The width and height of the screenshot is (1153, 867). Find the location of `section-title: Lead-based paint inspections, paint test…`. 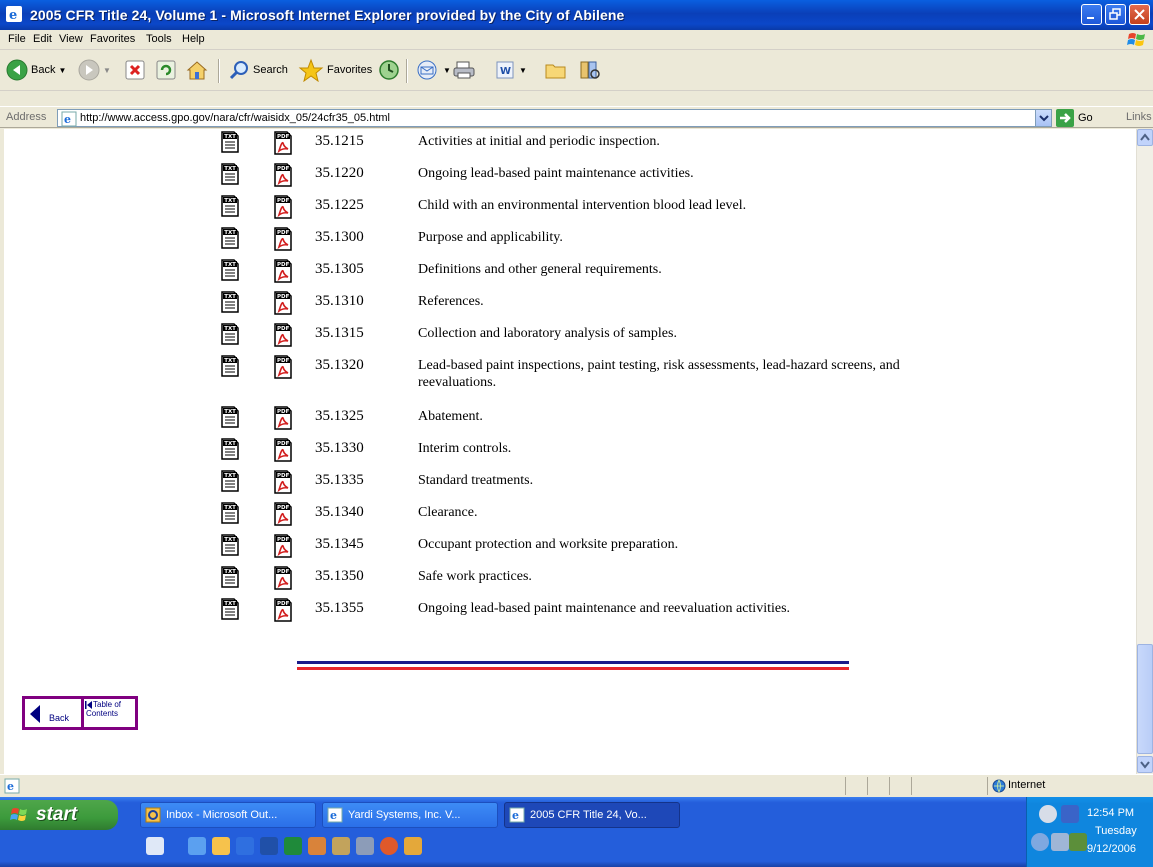

section-title: Lead-based paint inspections, paint test… is located at coordinates (659, 374).